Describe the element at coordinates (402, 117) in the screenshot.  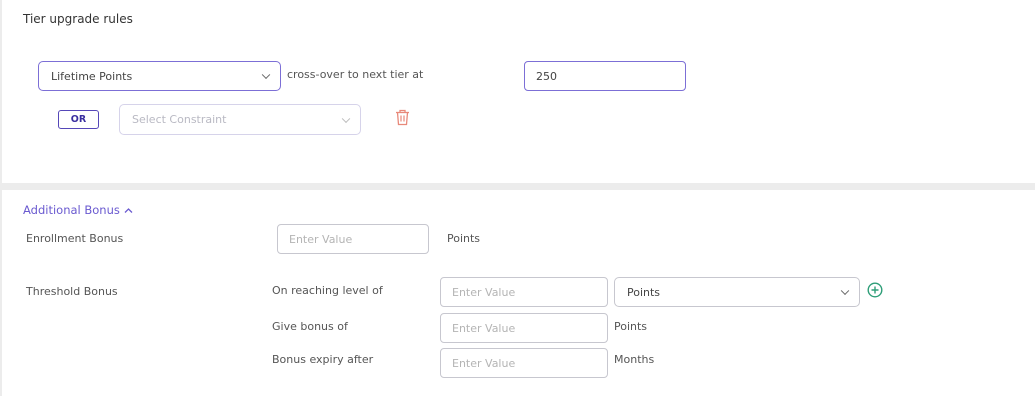
I see `trash-icon` at that location.